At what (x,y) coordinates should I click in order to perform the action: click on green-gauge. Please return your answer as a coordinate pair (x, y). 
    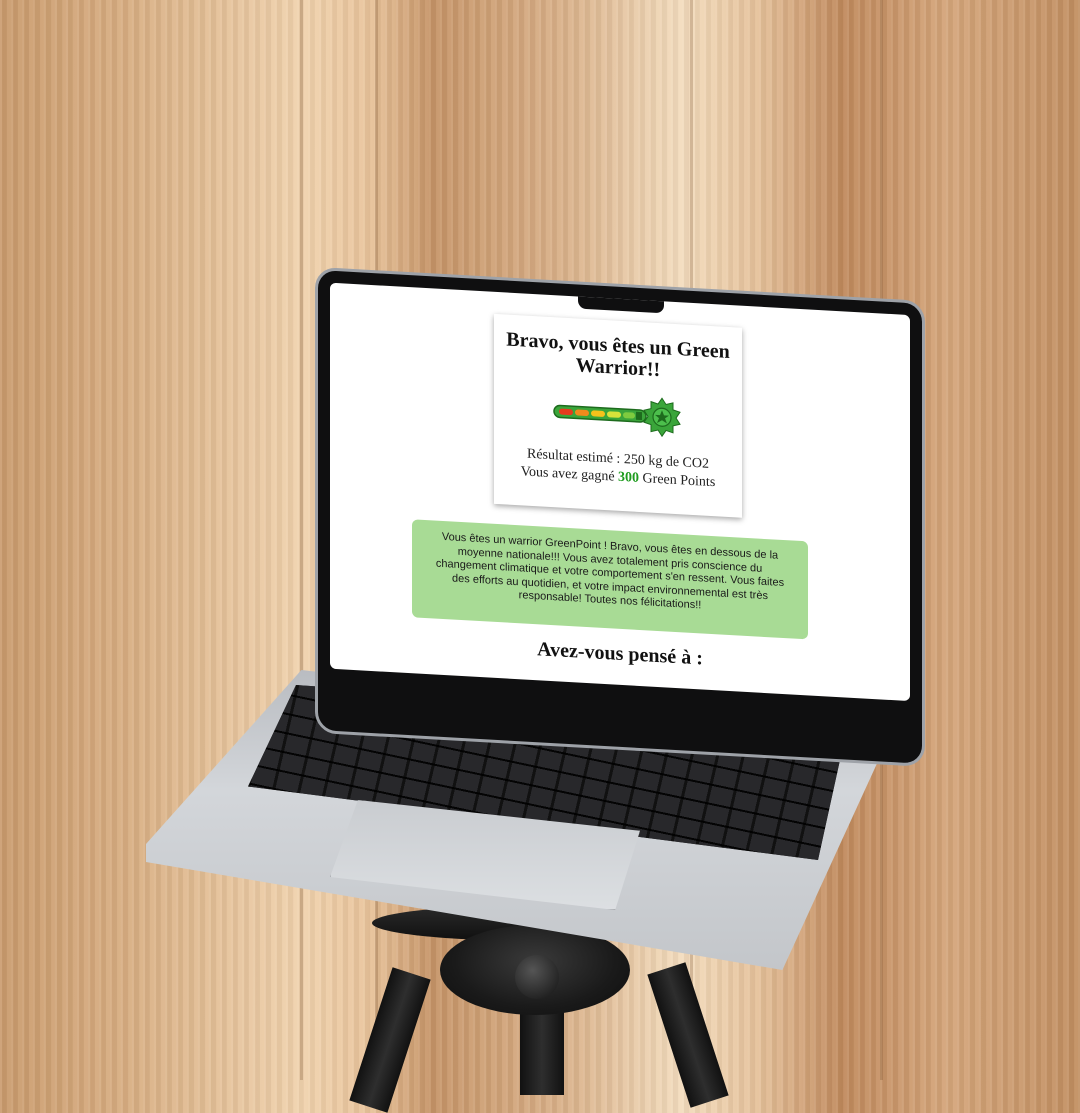
    Looking at the image, I should click on (617, 417).